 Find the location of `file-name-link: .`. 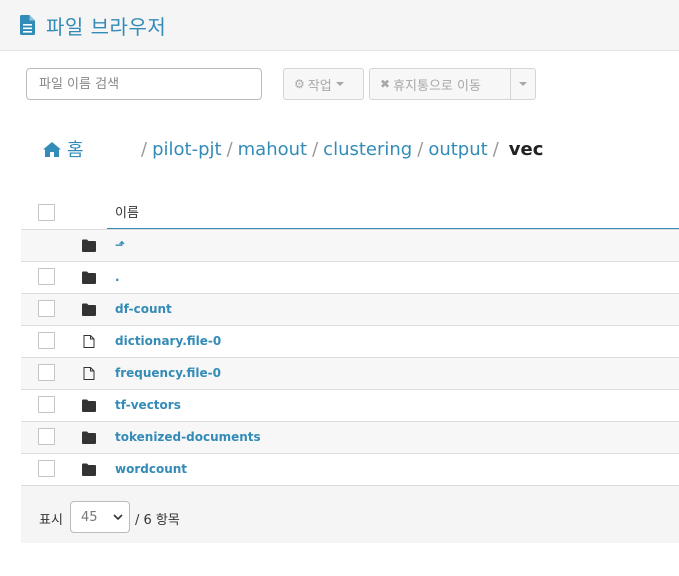

file-name-link: . is located at coordinates (117, 277).